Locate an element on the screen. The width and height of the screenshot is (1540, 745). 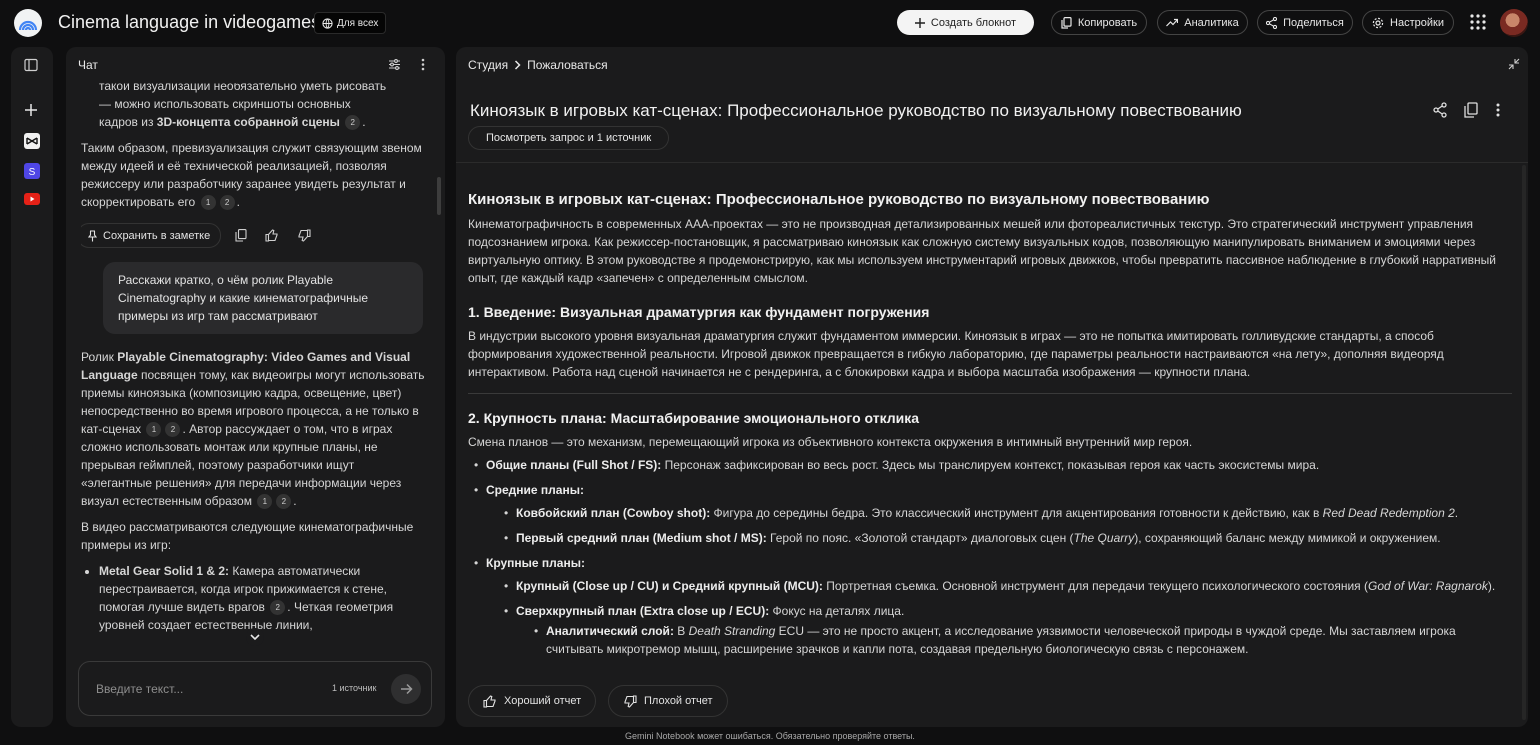
scroll-down-icon is located at coordinates (255, 637).